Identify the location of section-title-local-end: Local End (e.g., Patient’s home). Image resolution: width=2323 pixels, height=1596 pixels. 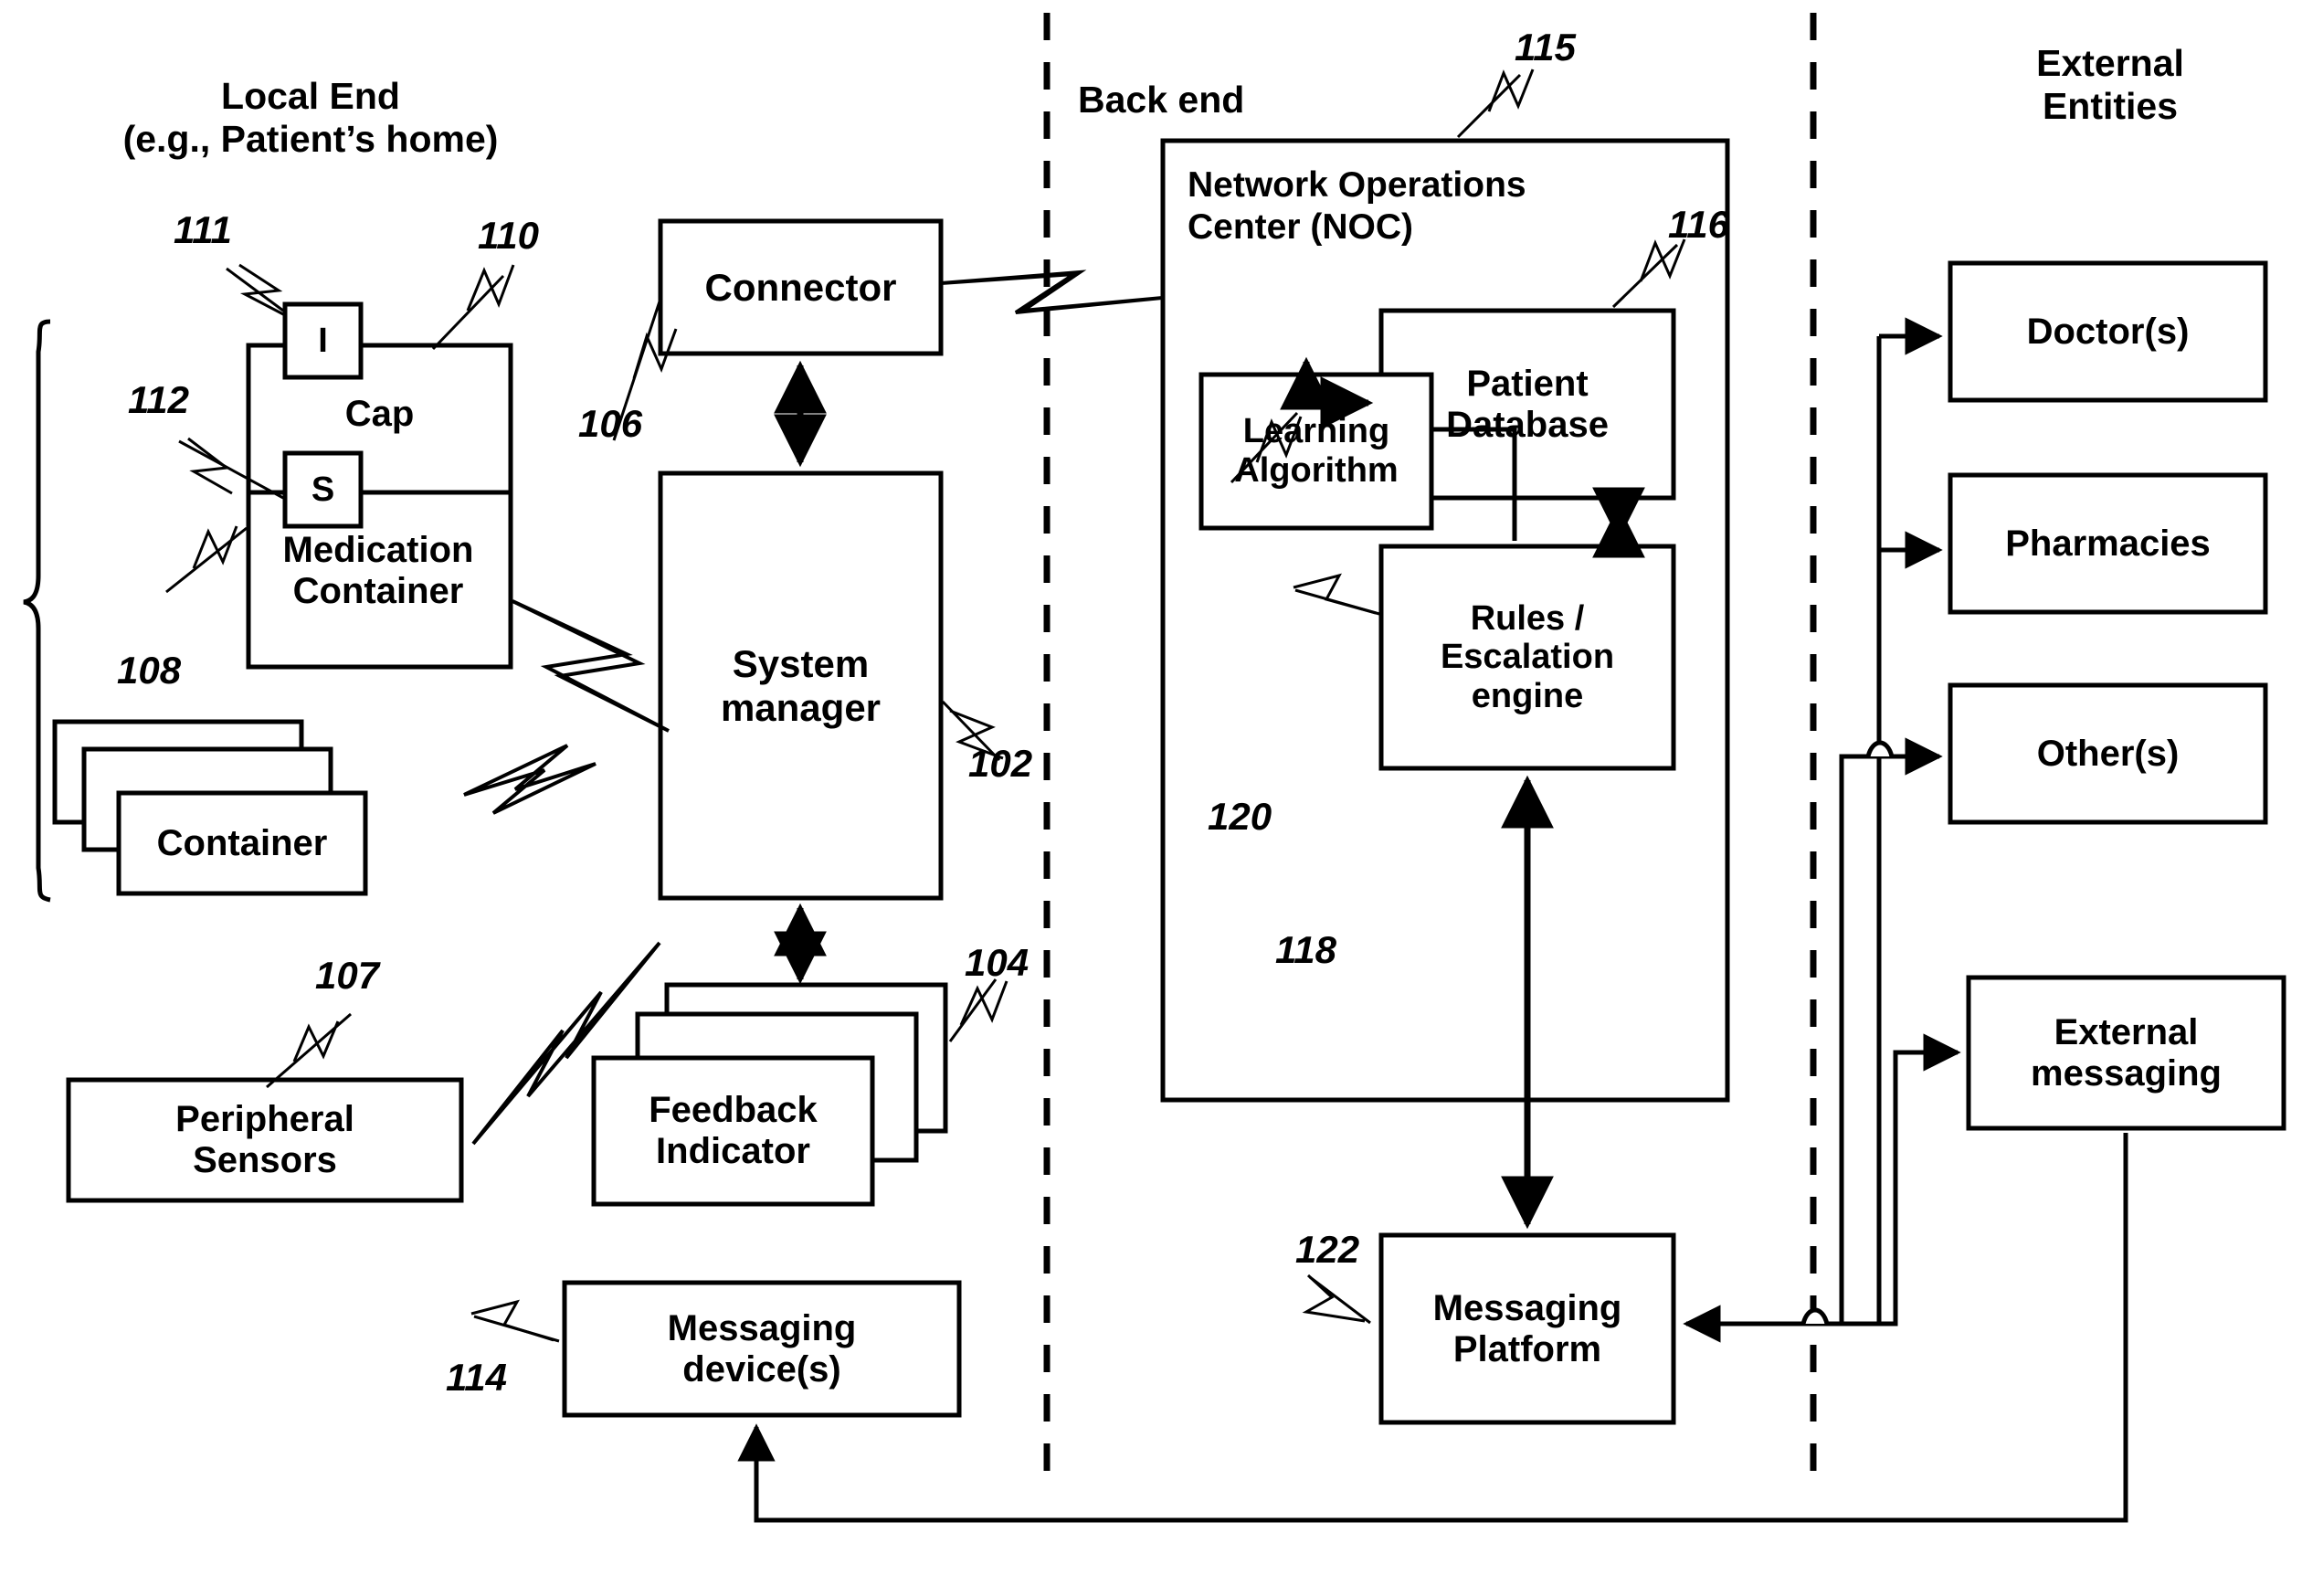
(310, 118).